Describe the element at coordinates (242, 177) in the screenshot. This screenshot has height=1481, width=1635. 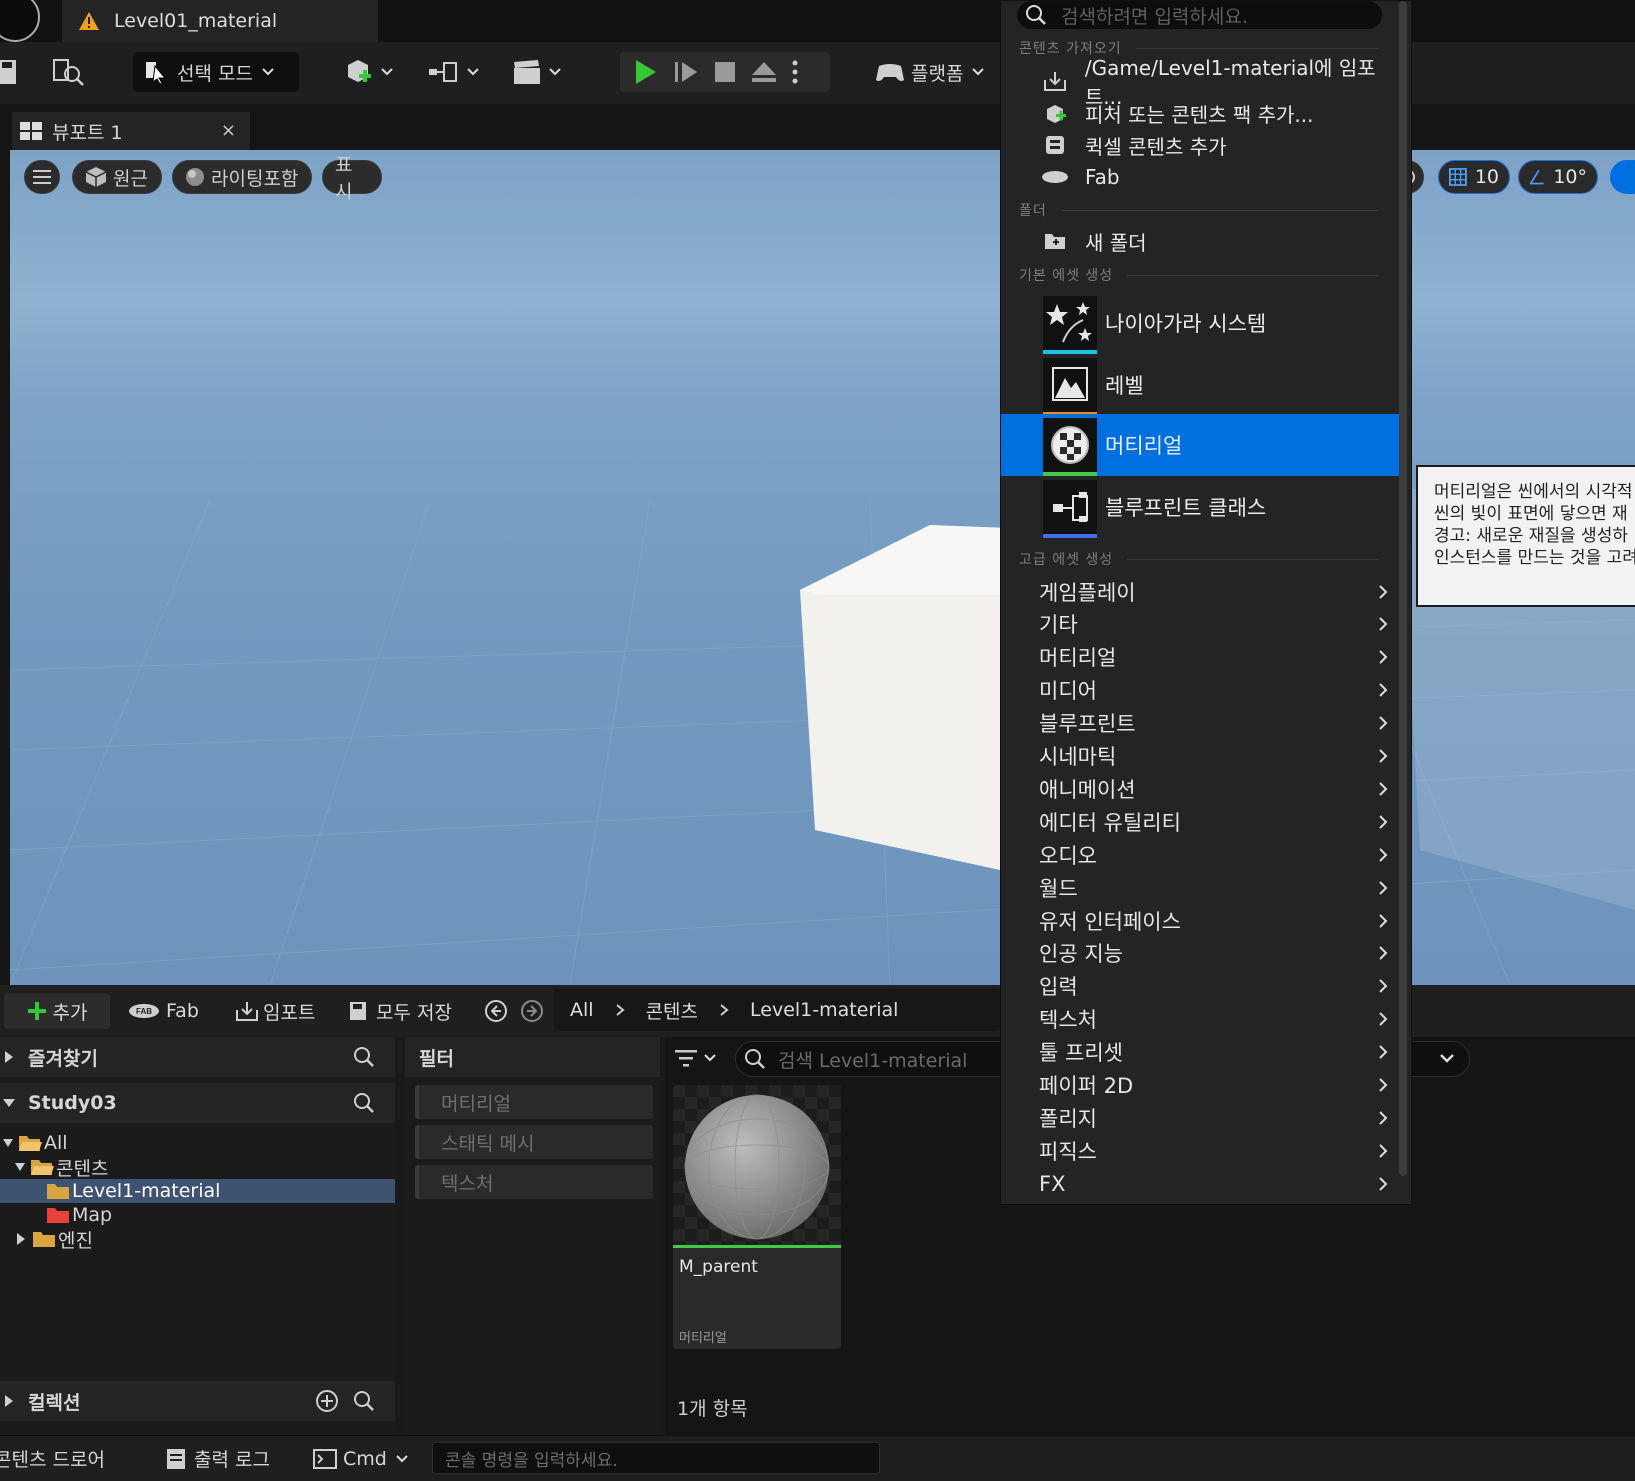
I see `lighting-mode-button: 라이팅포함` at that location.